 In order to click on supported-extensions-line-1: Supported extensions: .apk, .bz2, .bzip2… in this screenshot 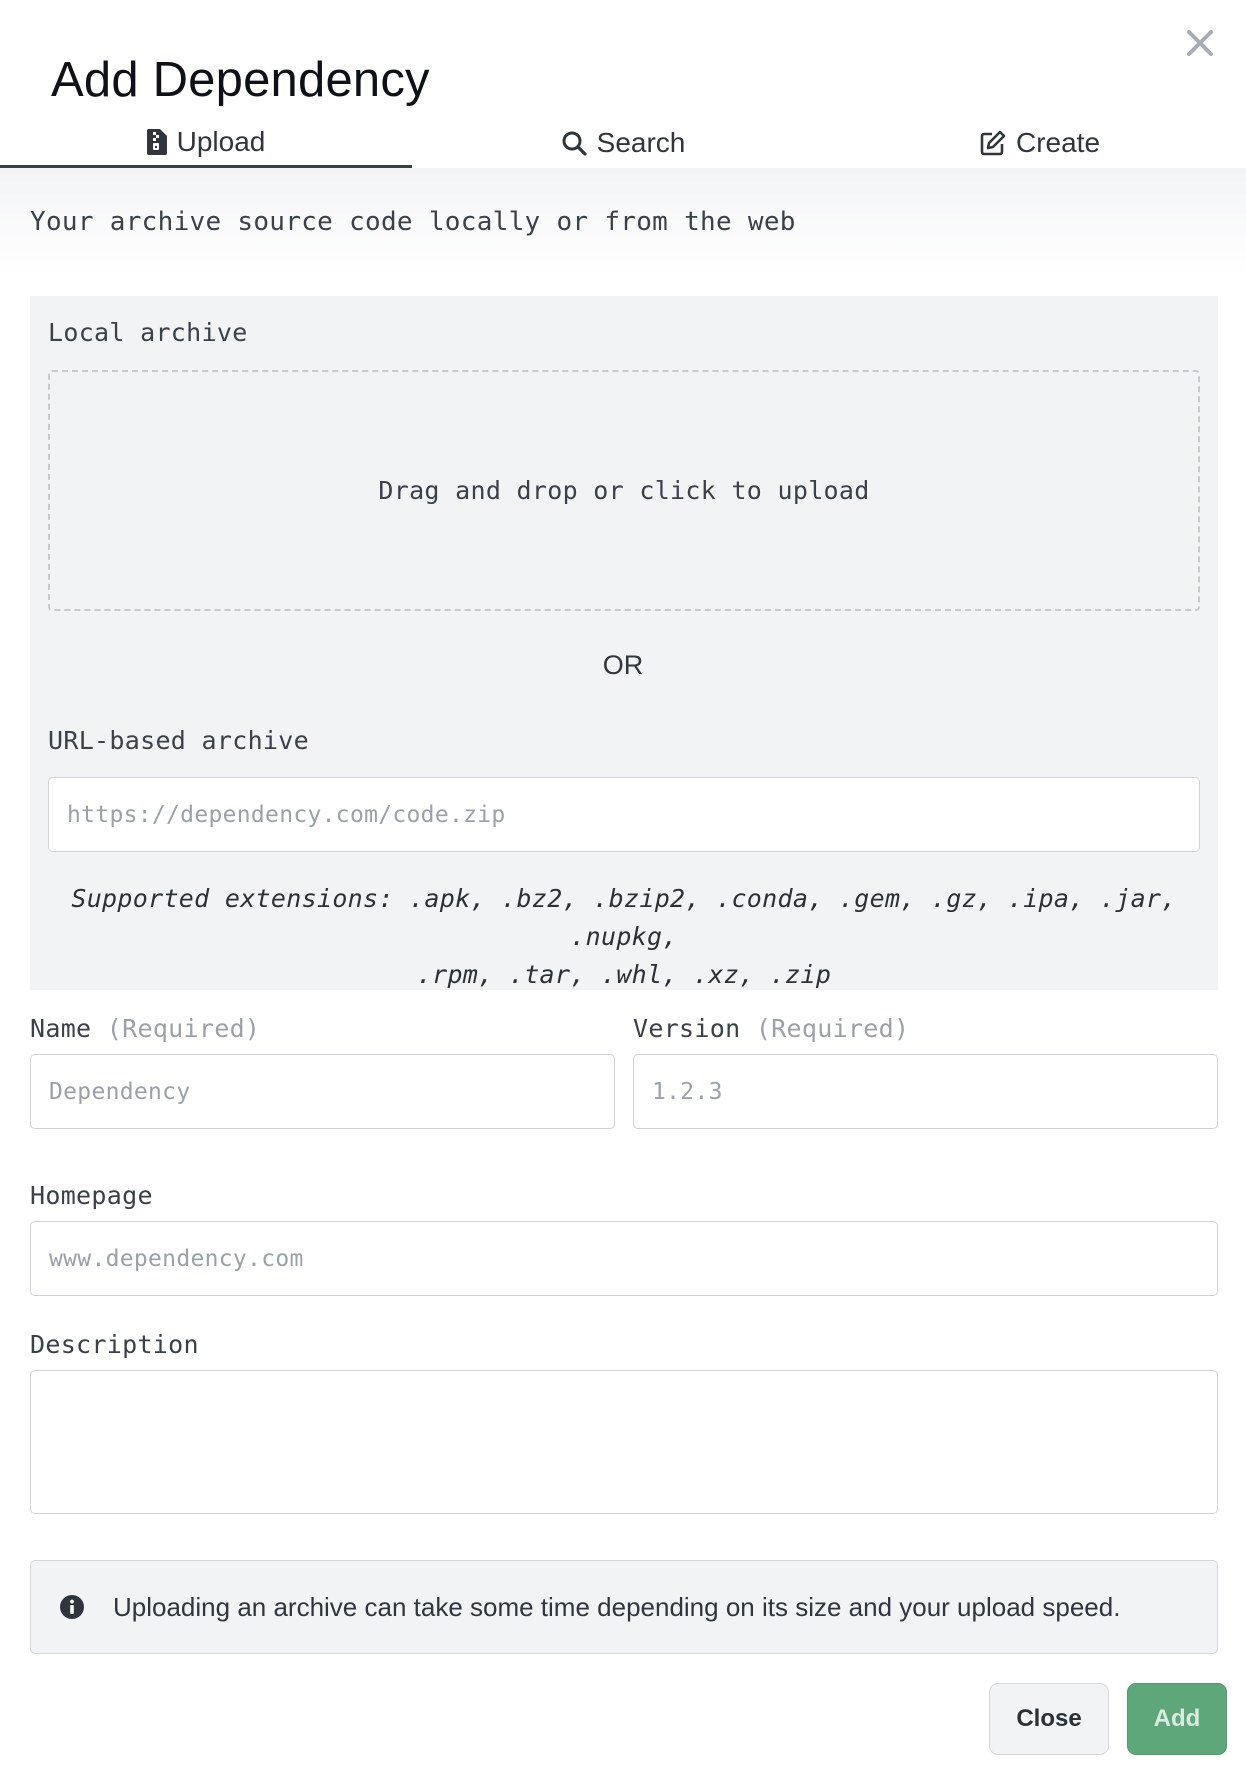, I will do `click(624, 917)`.